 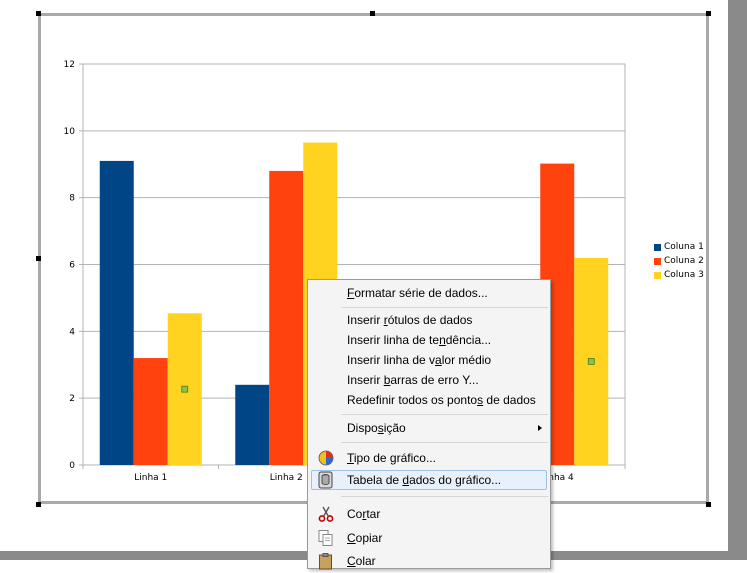 I want to click on legend-item-coluna-1: Coluna 1, so click(x=679, y=247).